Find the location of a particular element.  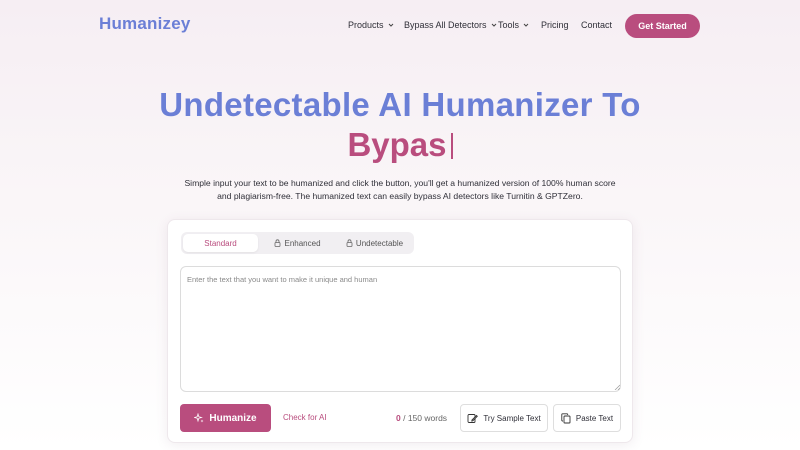

typing-caret is located at coordinates (451, 146).